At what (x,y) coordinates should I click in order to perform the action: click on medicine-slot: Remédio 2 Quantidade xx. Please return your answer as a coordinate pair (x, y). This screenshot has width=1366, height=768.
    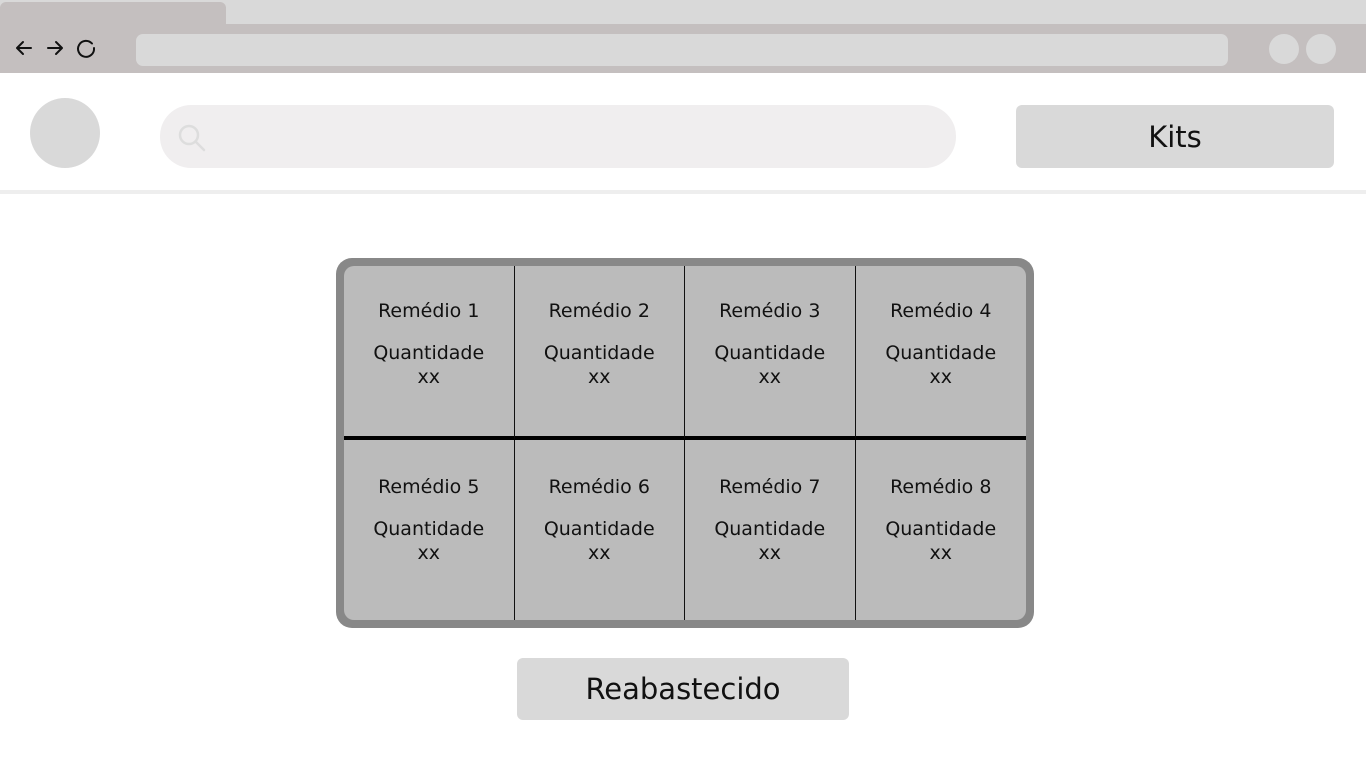
    Looking at the image, I should click on (599, 353).